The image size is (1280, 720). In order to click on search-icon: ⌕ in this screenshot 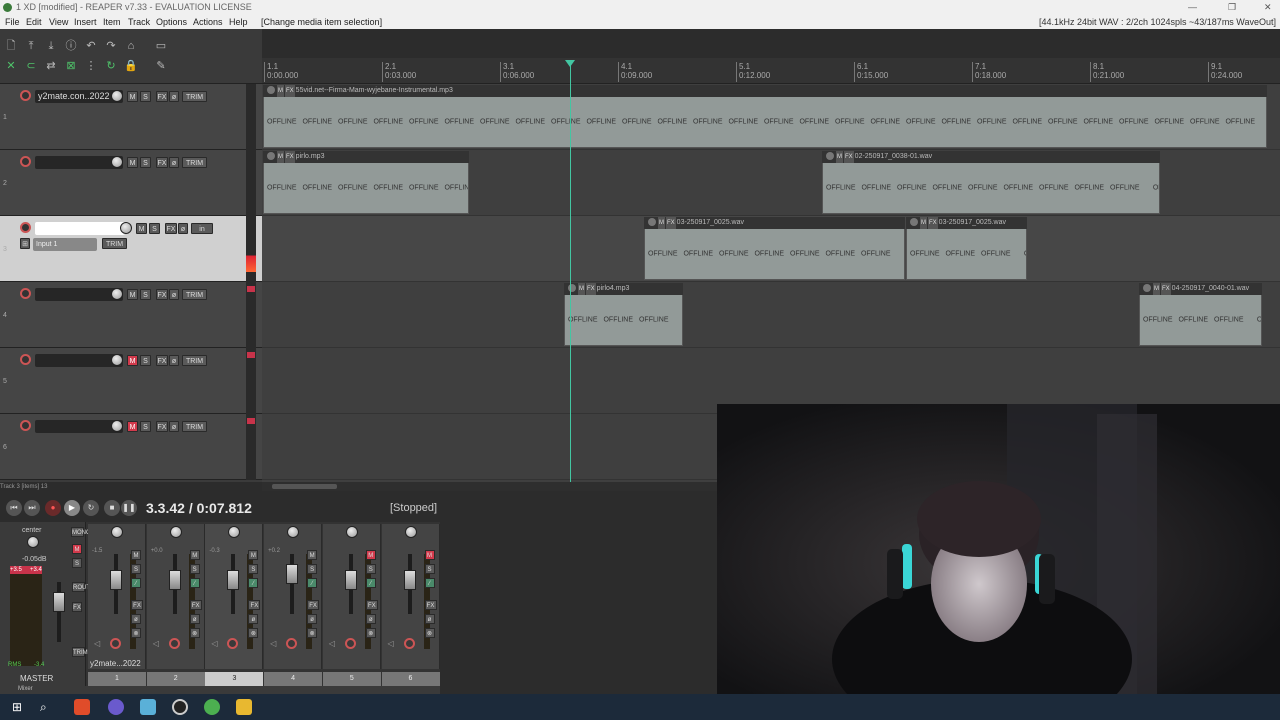, I will do `click(48, 707)`.